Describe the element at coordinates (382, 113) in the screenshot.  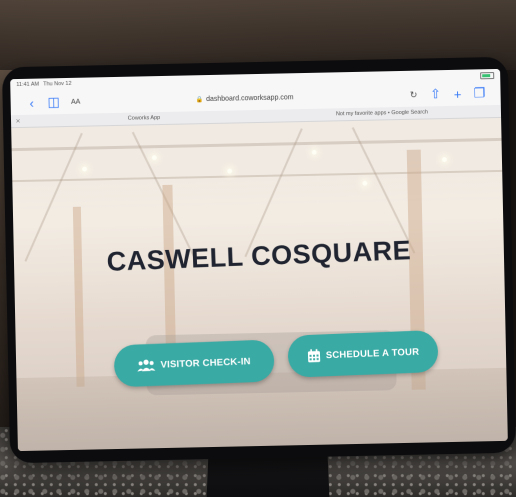
I see `tab-google-search: Not my favorite apps • Google Search` at that location.